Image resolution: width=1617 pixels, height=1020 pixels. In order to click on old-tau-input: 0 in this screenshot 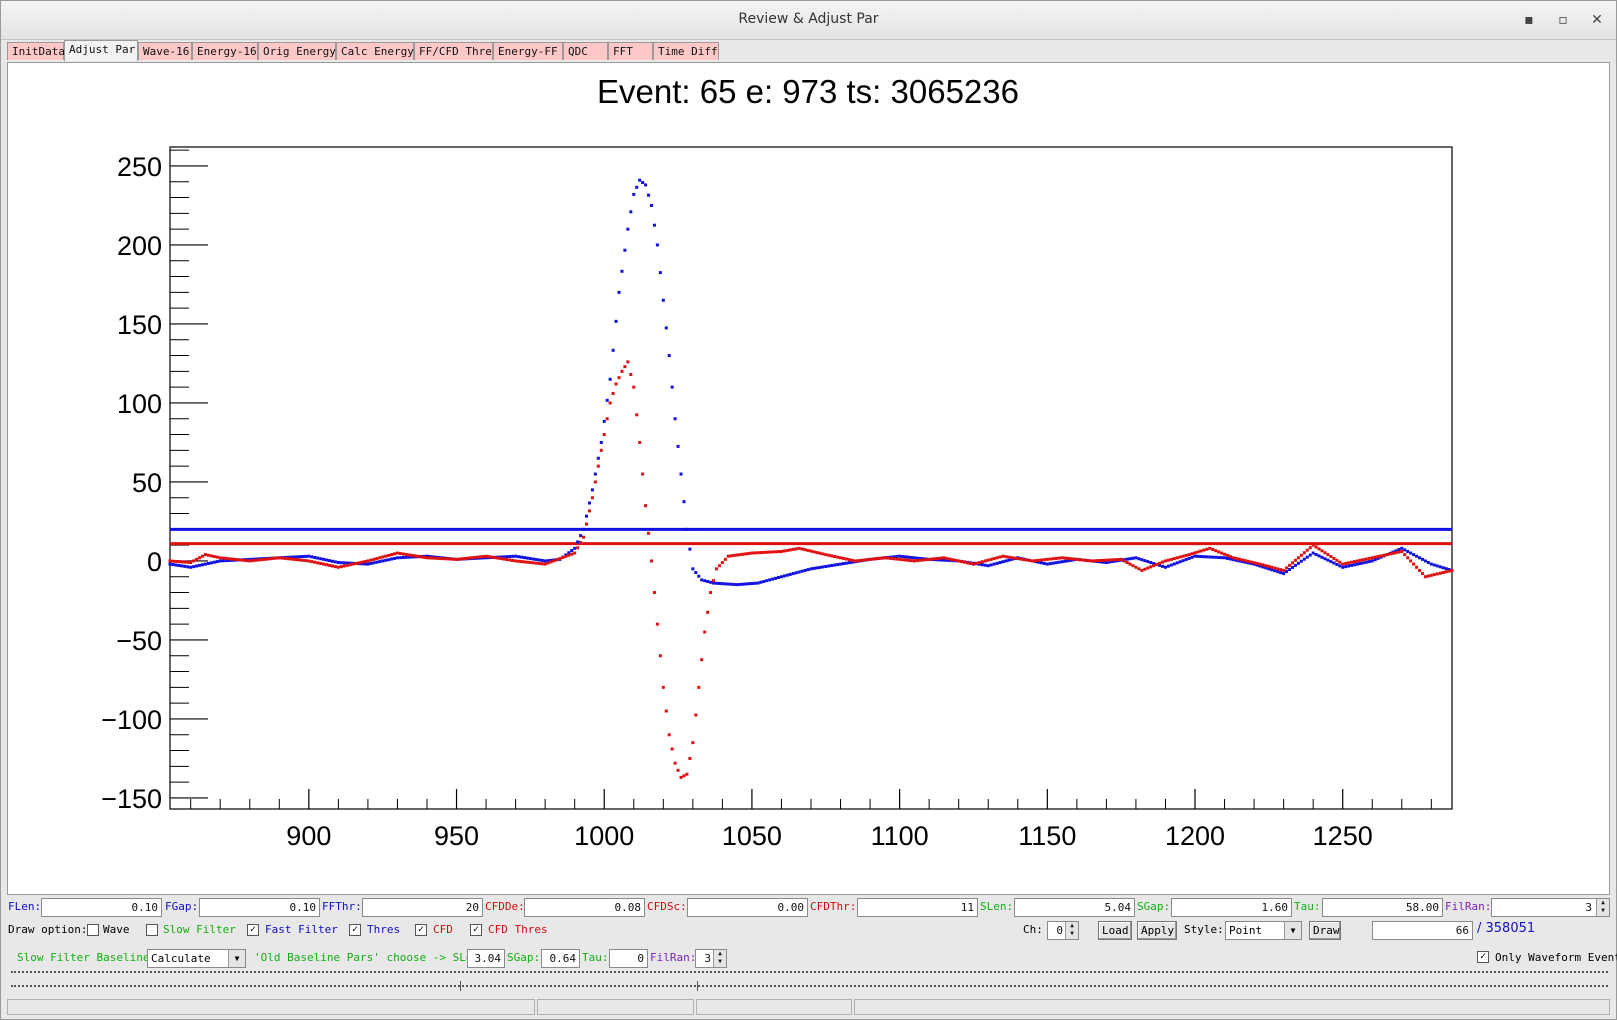, I will do `click(628, 958)`.